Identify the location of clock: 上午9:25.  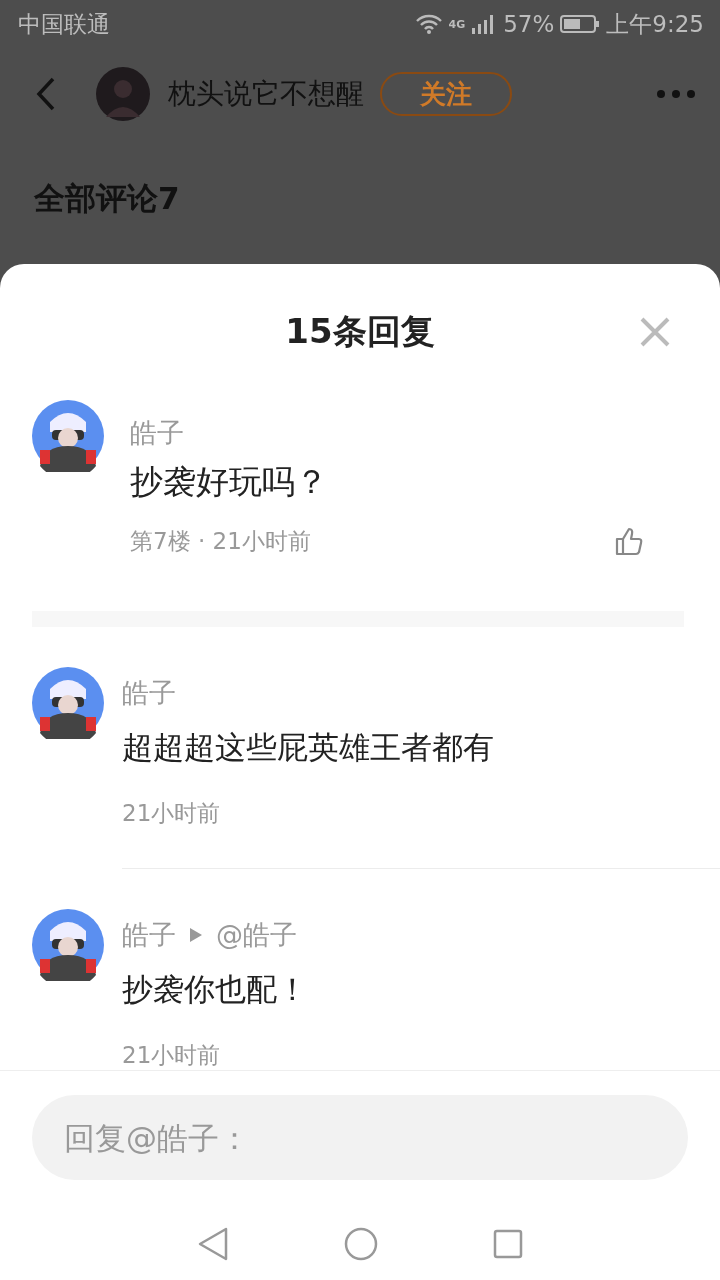
(655, 24).